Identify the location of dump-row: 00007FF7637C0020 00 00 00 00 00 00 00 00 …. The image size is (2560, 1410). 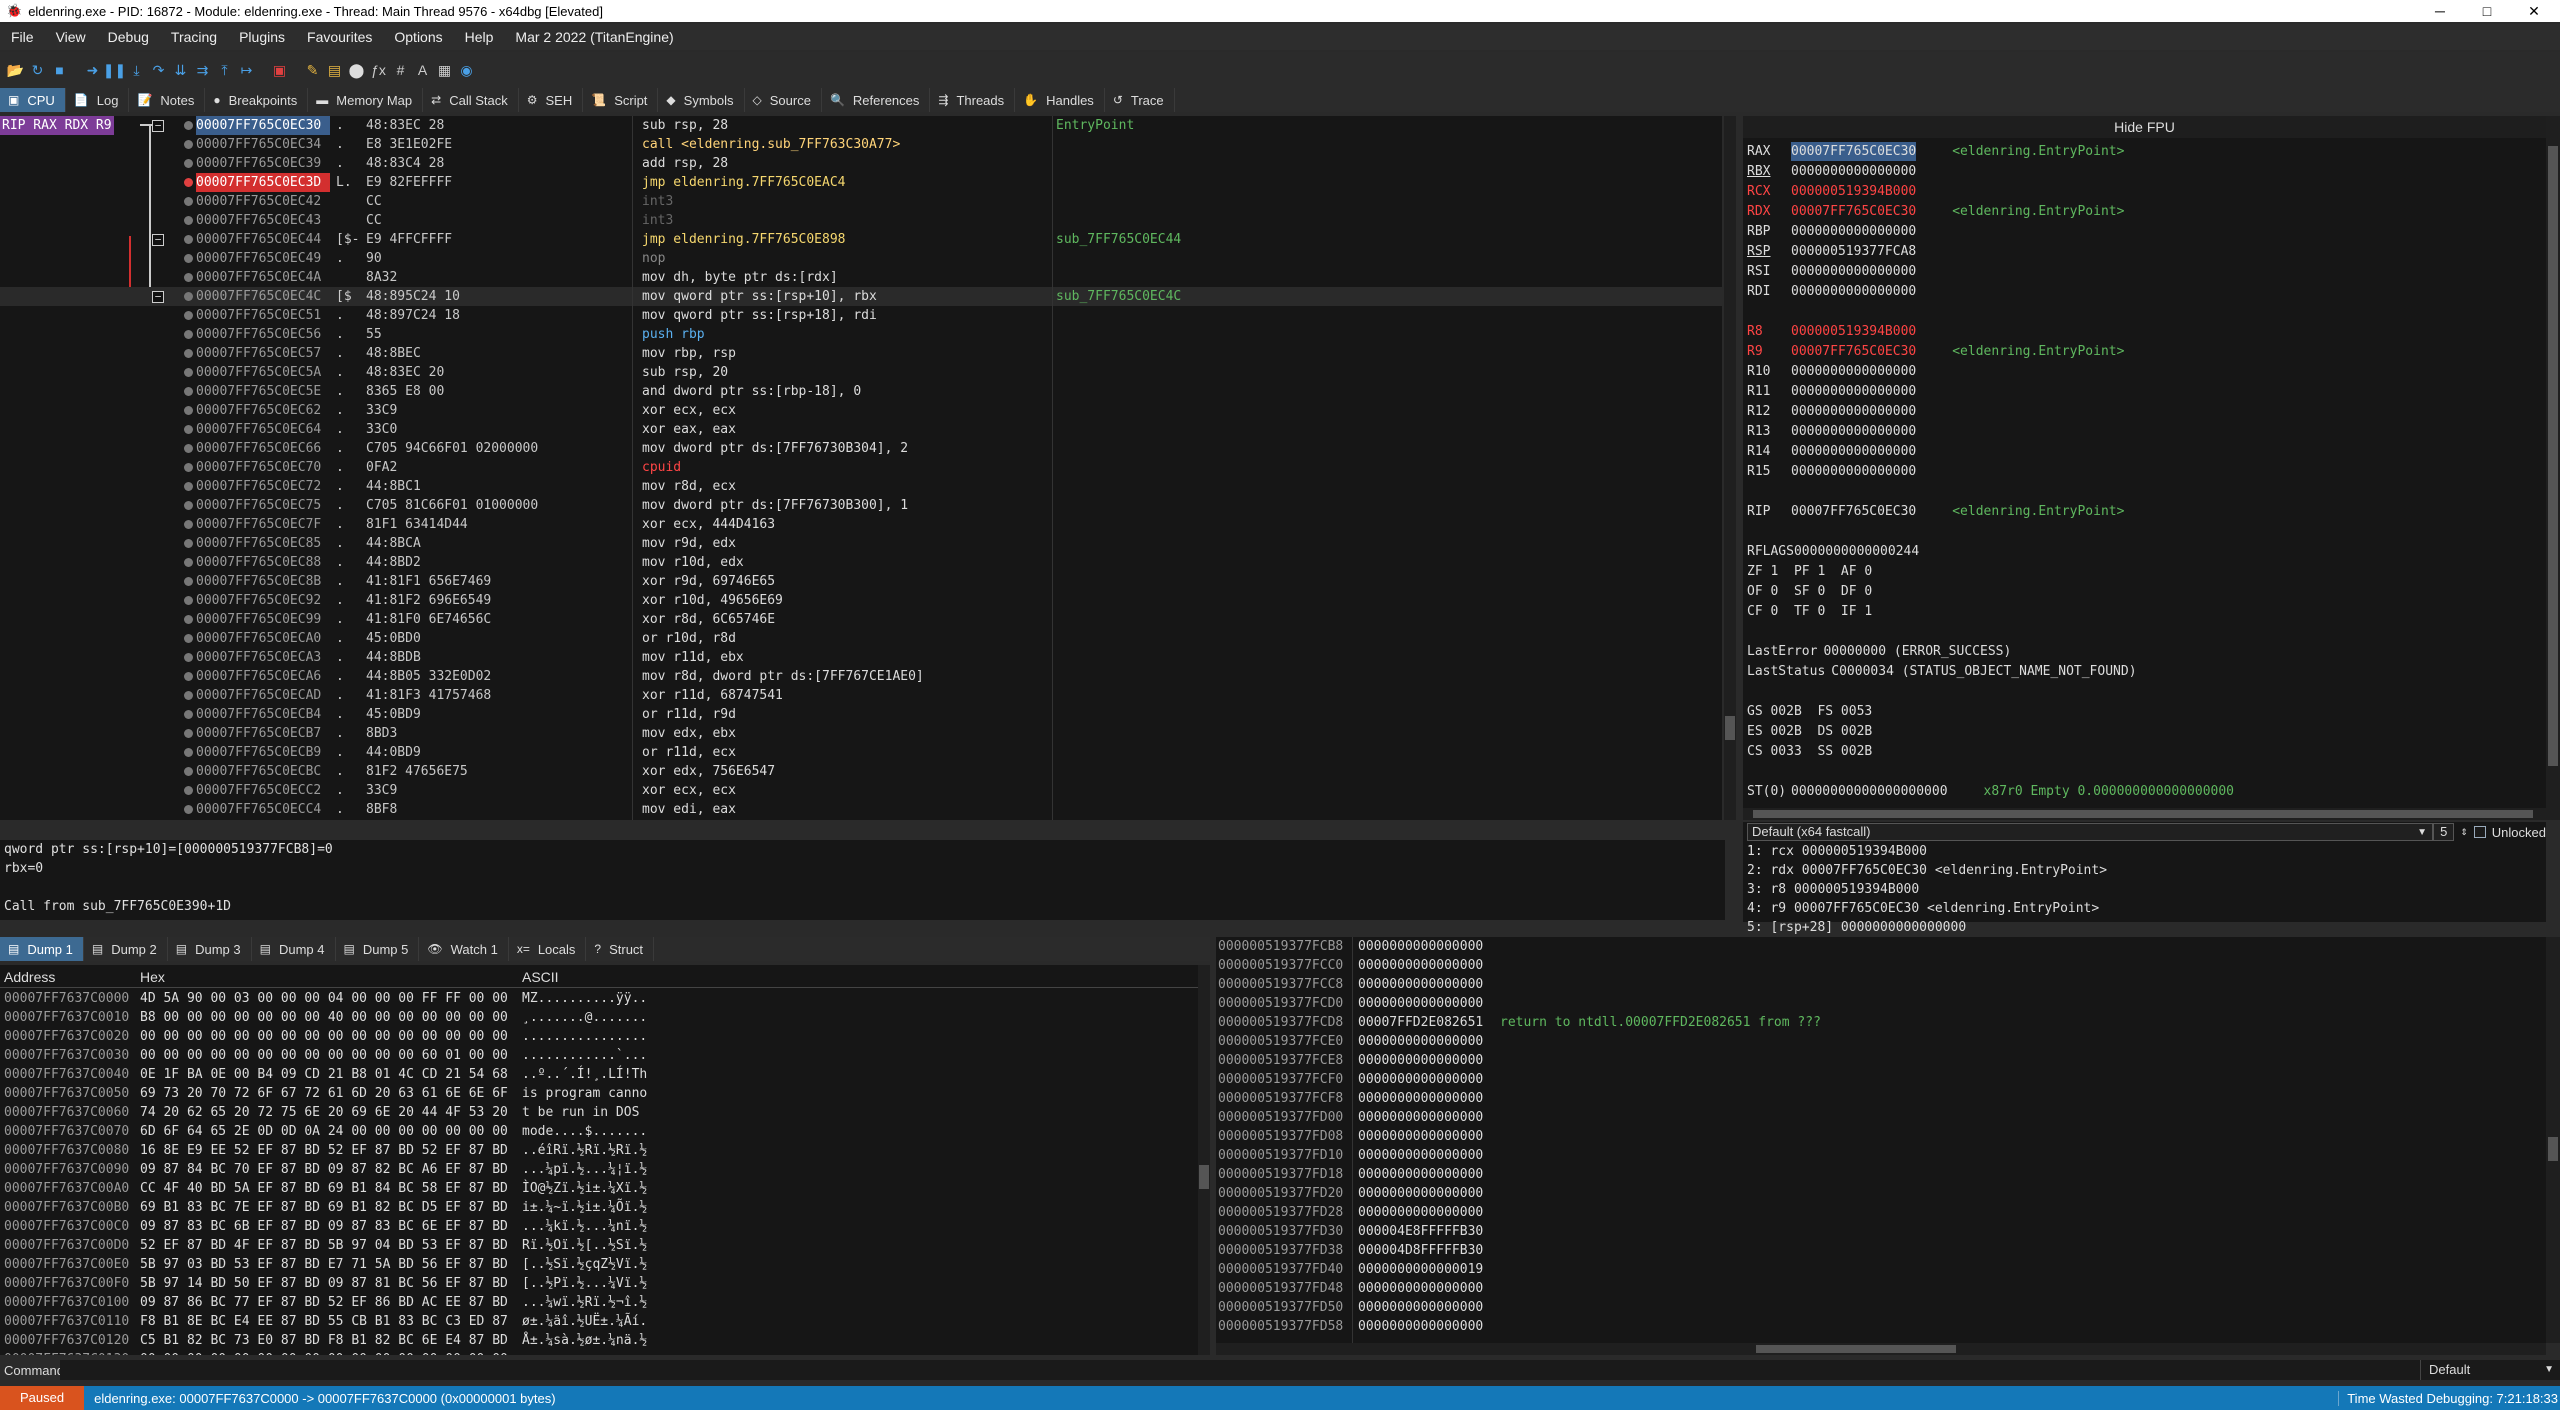
(605, 1036).